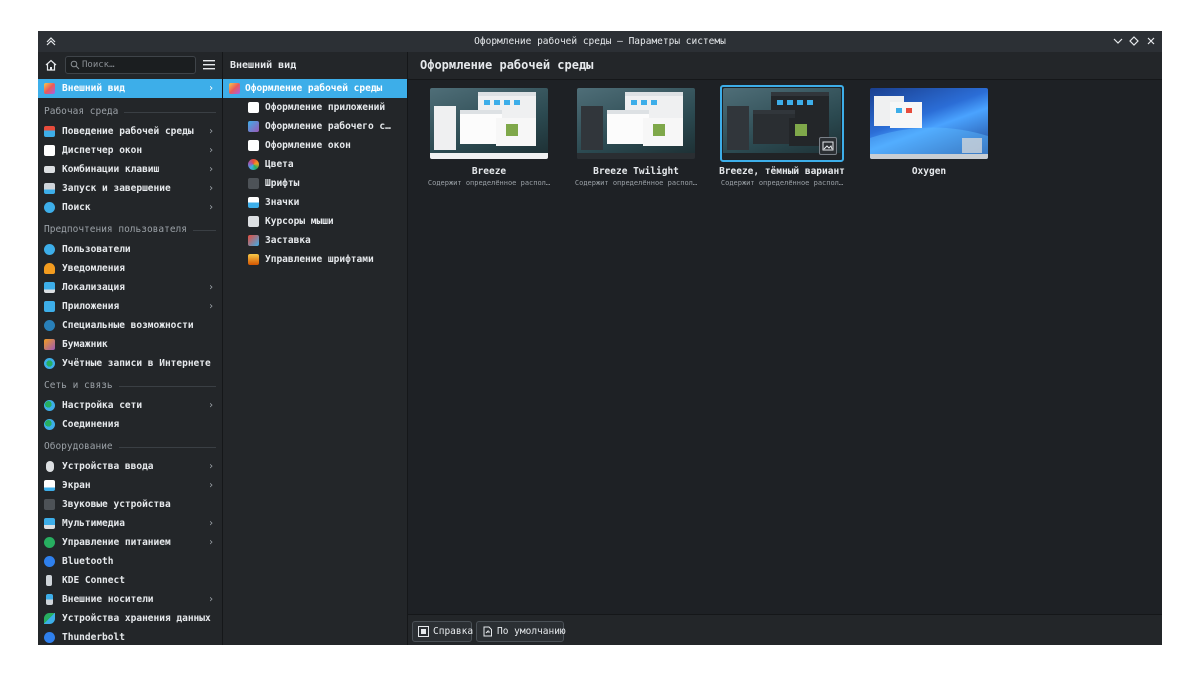  What do you see at coordinates (288, 240) in the screenshot?
I see `subpanel-item-label: Заставка` at bounding box center [288, 240].